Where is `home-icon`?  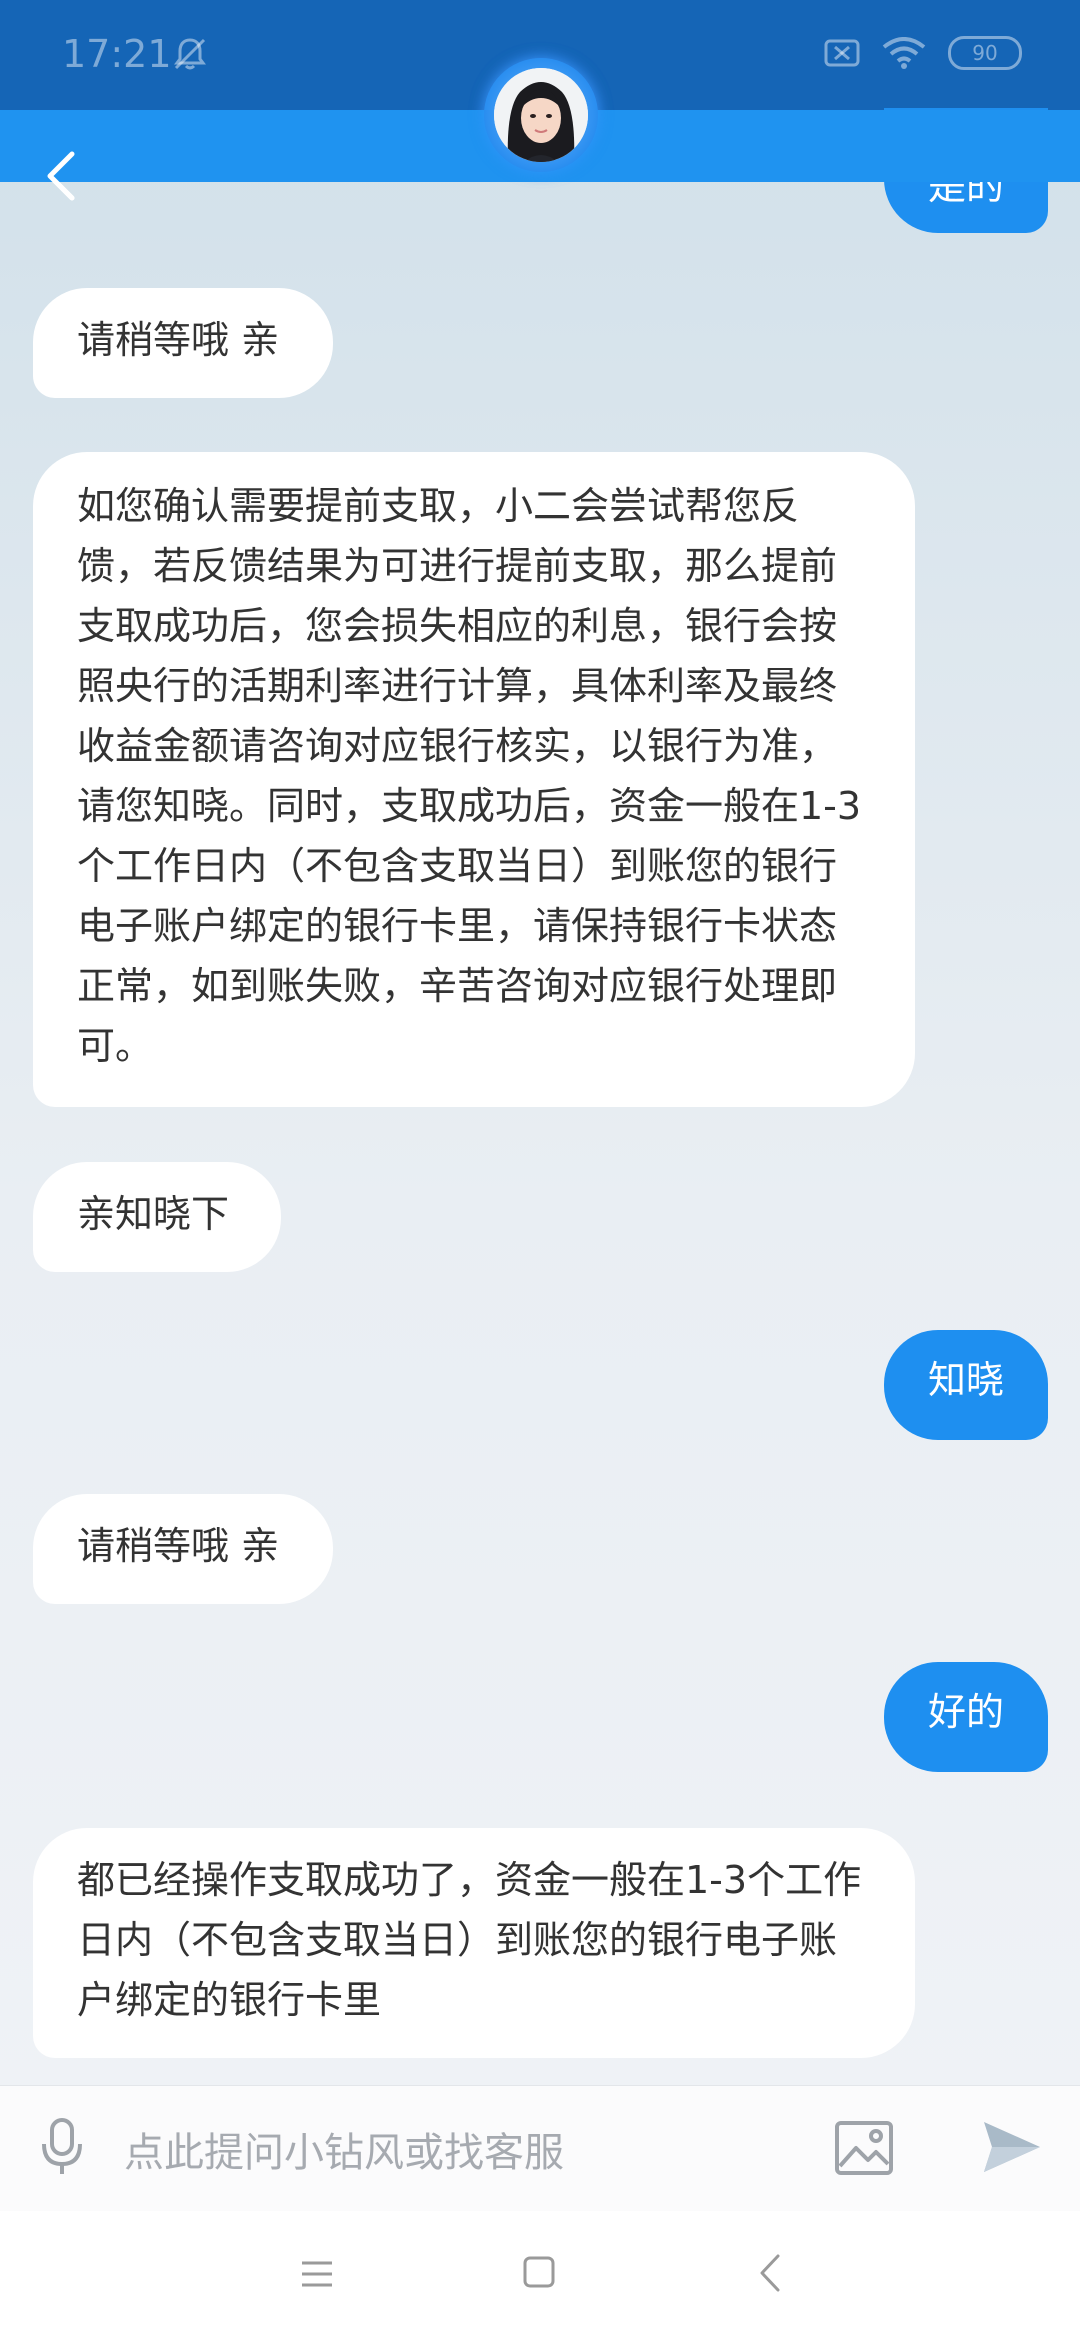 home-icon is located at coordinates (539, 2272).